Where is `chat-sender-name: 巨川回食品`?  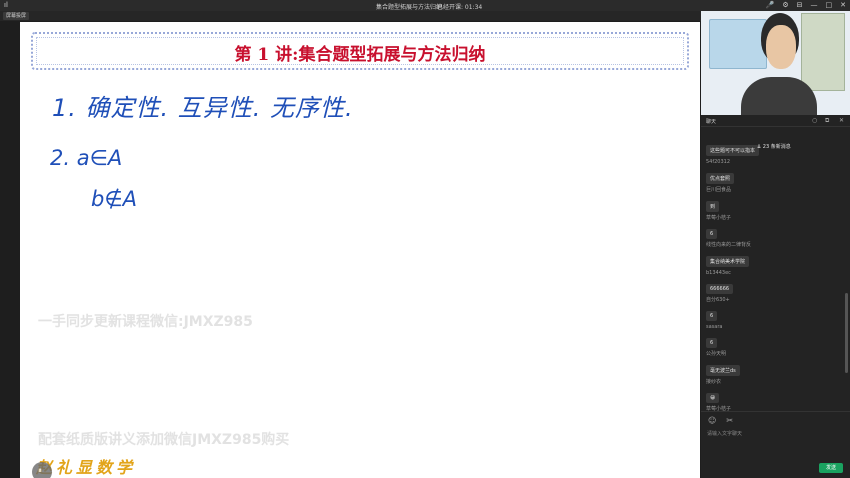 chat-sender-name: 巨川回食品 is located at coordinates (719, 190).